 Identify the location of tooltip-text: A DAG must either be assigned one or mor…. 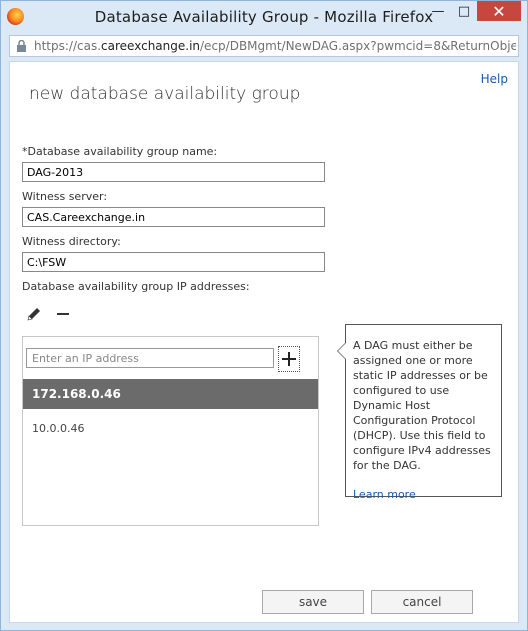
(422, 405).